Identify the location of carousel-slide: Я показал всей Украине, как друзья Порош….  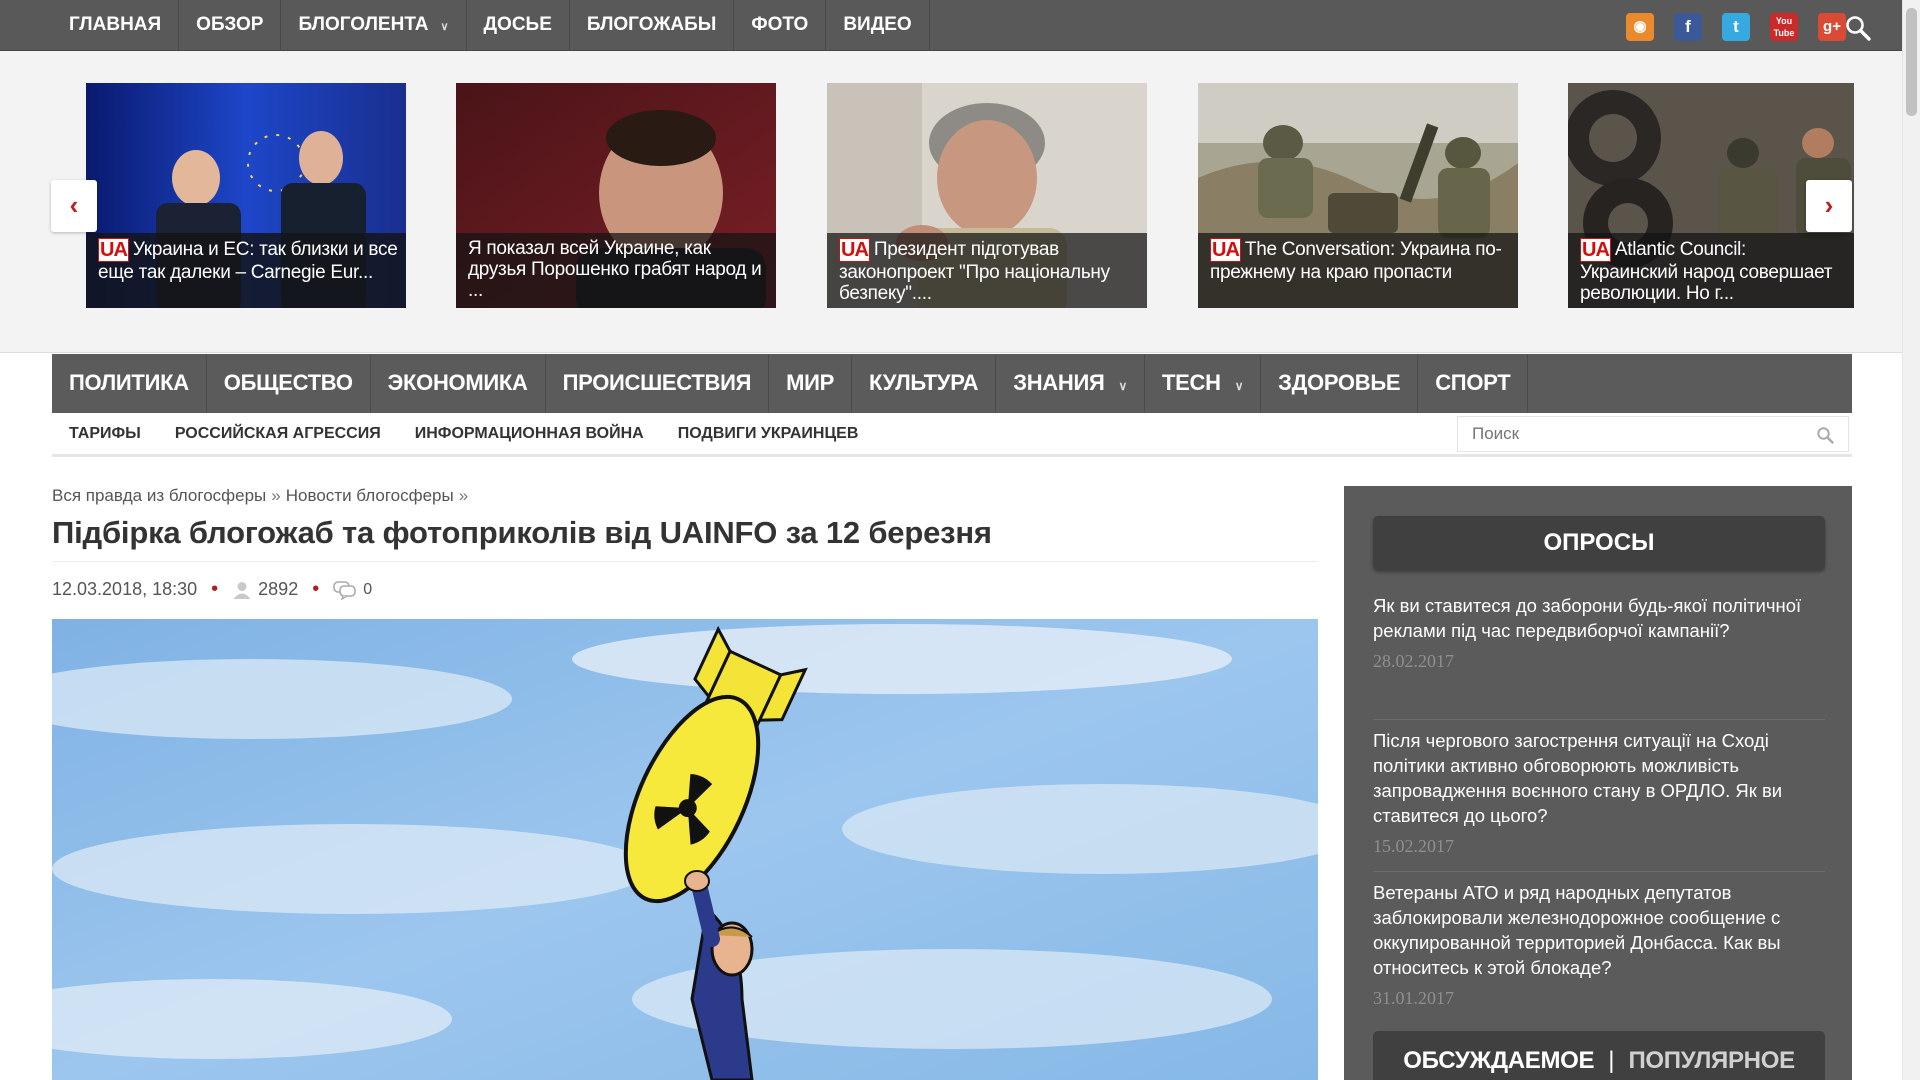
(616, 195).